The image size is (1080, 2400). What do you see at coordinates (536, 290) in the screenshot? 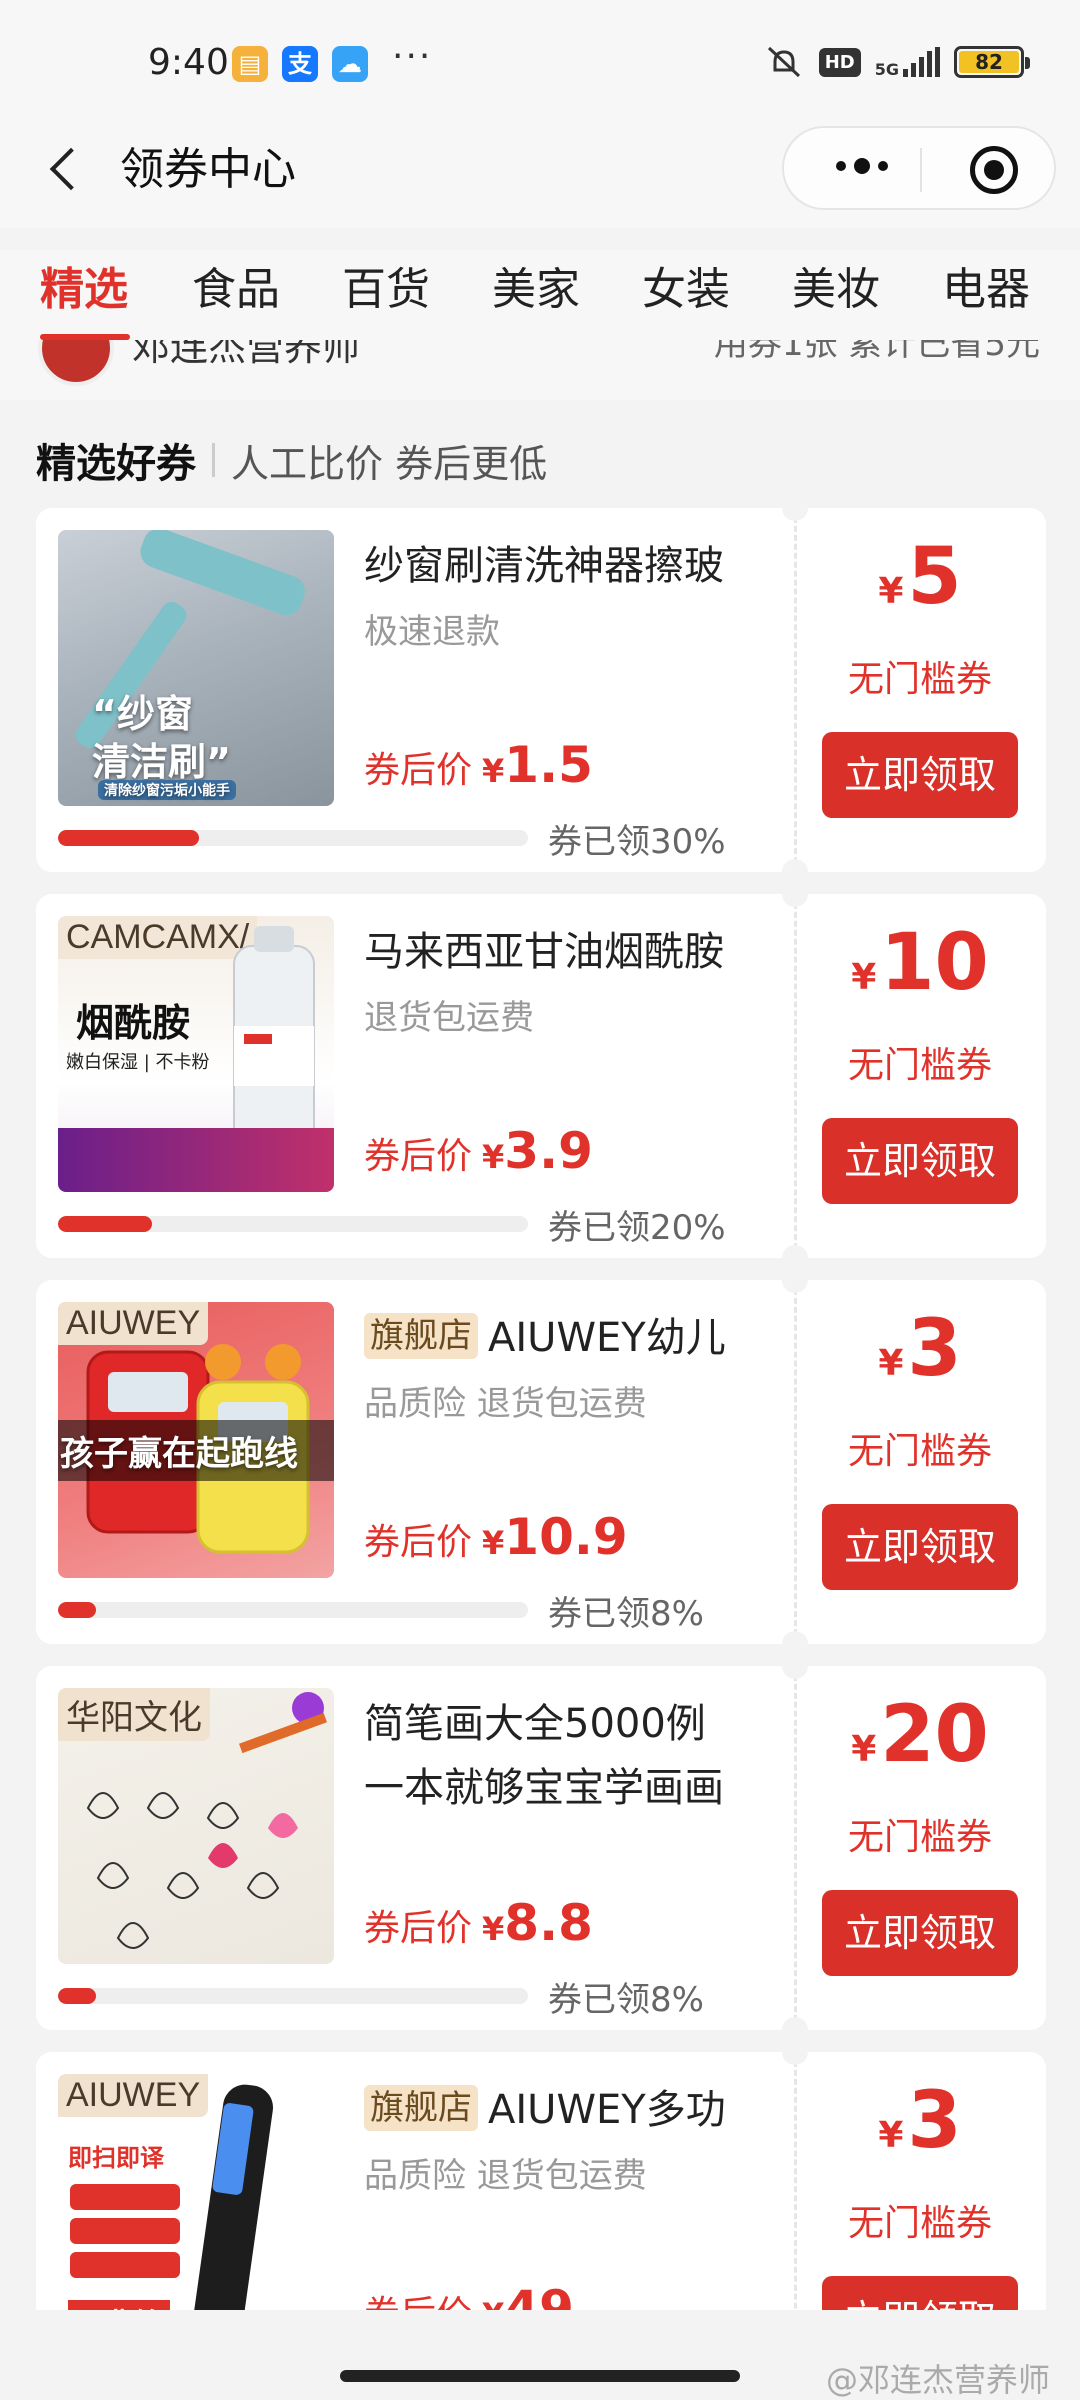
I see `tab-home: 美家` at bounding box center [536, 290].